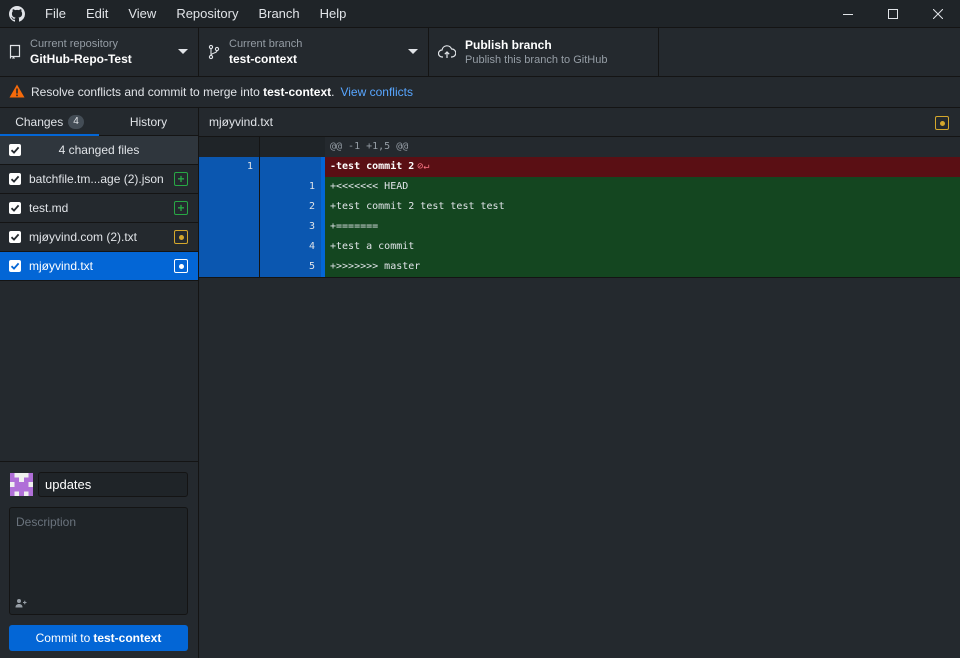 This screenshot has height=658, width=960. What do you see at coordinates (290, 267) in the screenshot?
I see `new-line-number: 5` at bounding box center [290, 267].